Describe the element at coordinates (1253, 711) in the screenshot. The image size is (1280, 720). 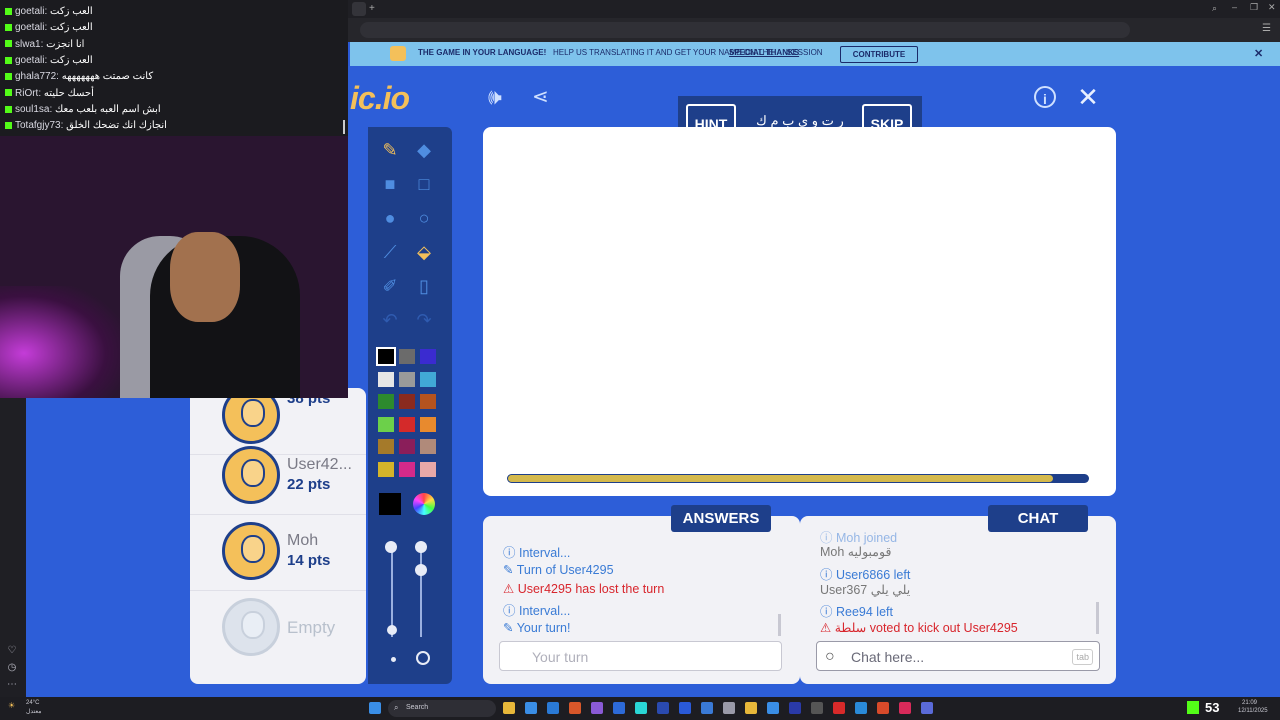
I see `clock-date: 12/11/2025` at that location.